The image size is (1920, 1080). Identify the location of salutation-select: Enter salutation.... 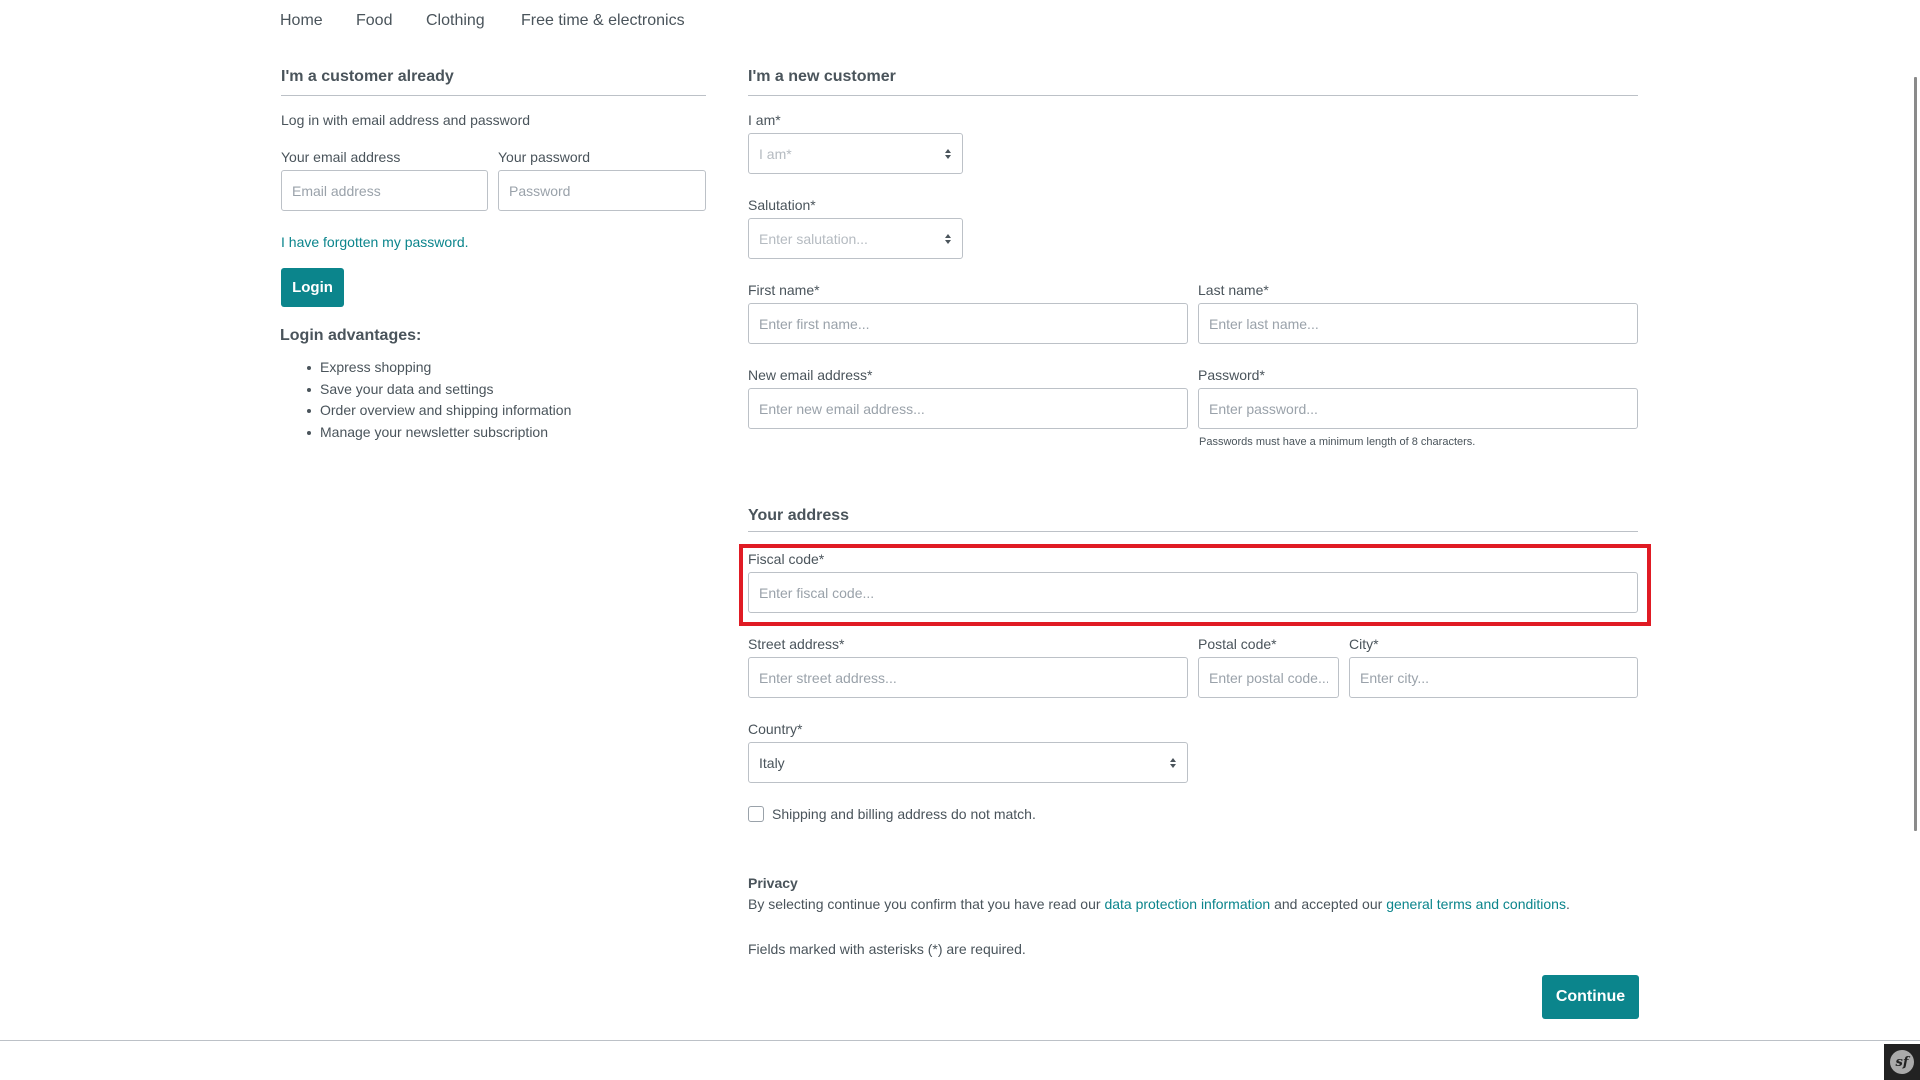
(855, 238).